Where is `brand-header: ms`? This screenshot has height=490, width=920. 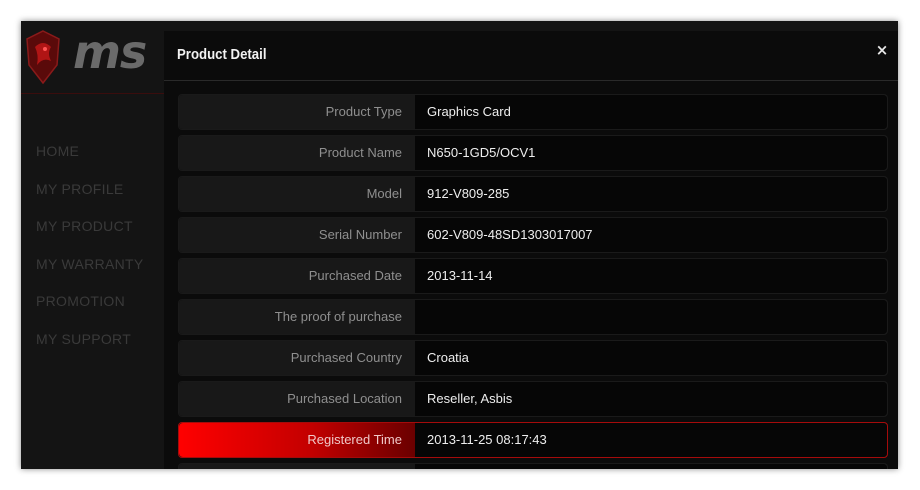
brand-header: ms is located at coordinates (92, 57).